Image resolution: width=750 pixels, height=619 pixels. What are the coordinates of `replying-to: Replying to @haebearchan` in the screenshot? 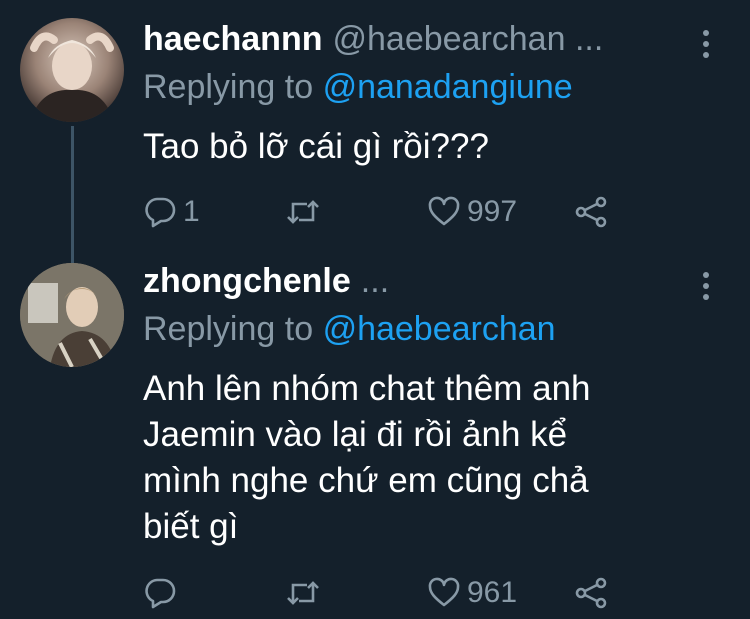 It's located at (349, 329).